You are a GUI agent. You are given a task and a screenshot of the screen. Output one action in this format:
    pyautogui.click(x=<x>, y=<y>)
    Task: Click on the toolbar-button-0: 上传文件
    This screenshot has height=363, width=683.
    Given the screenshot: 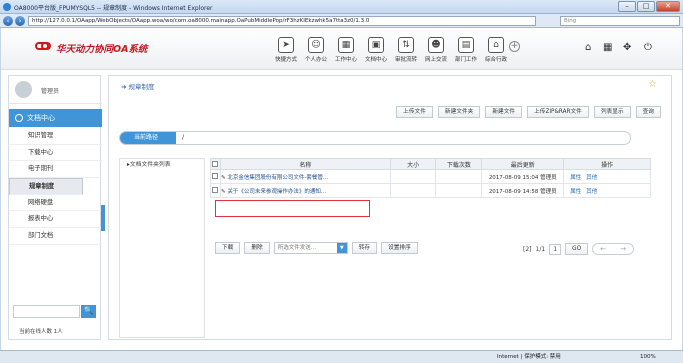 What is the action you would take?
    pyautogui.click(x=414, y=112)
    